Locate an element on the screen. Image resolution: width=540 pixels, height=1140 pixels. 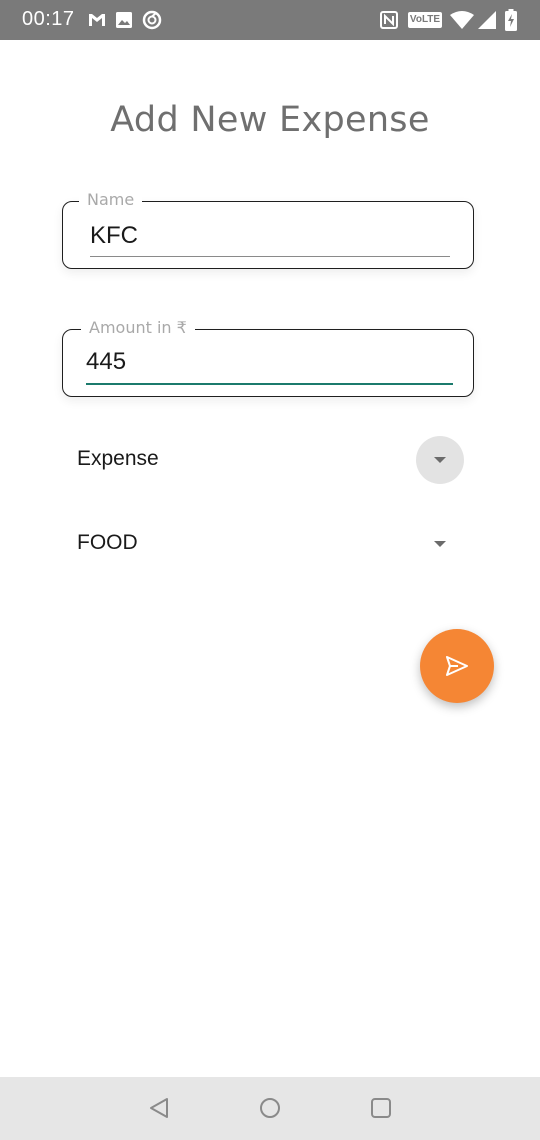
navigation-bar is located at coordinates (270, 1108).